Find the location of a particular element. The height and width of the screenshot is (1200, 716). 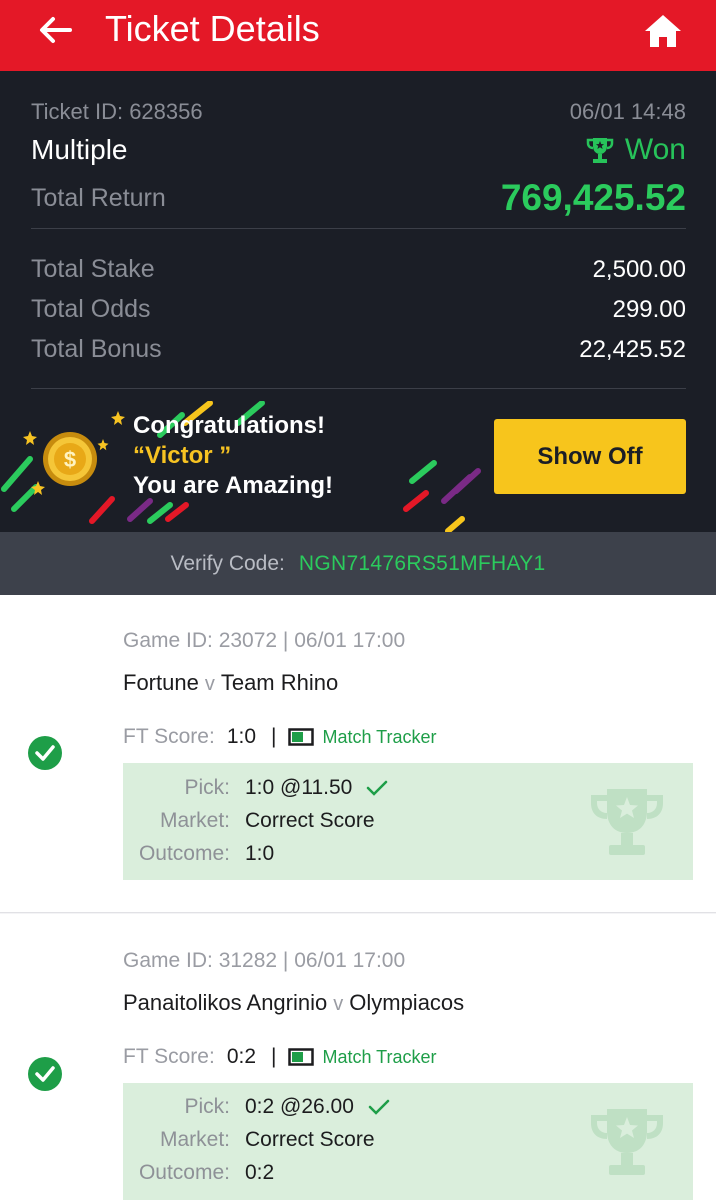

coin-icon: $ is located at coordinates (70, 459).